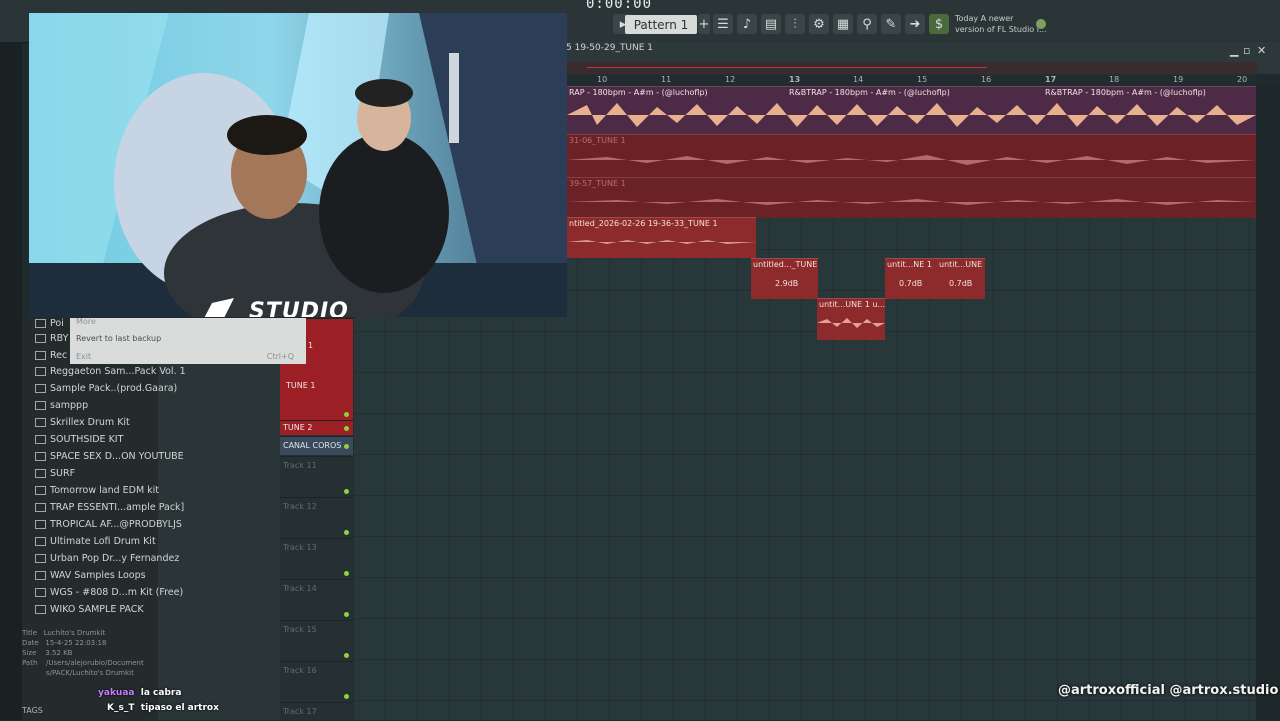  What do you see at coordinates (867, 24) in the screenshot?
I see `record-icon: ⚲` at bounding box center [867, 24].